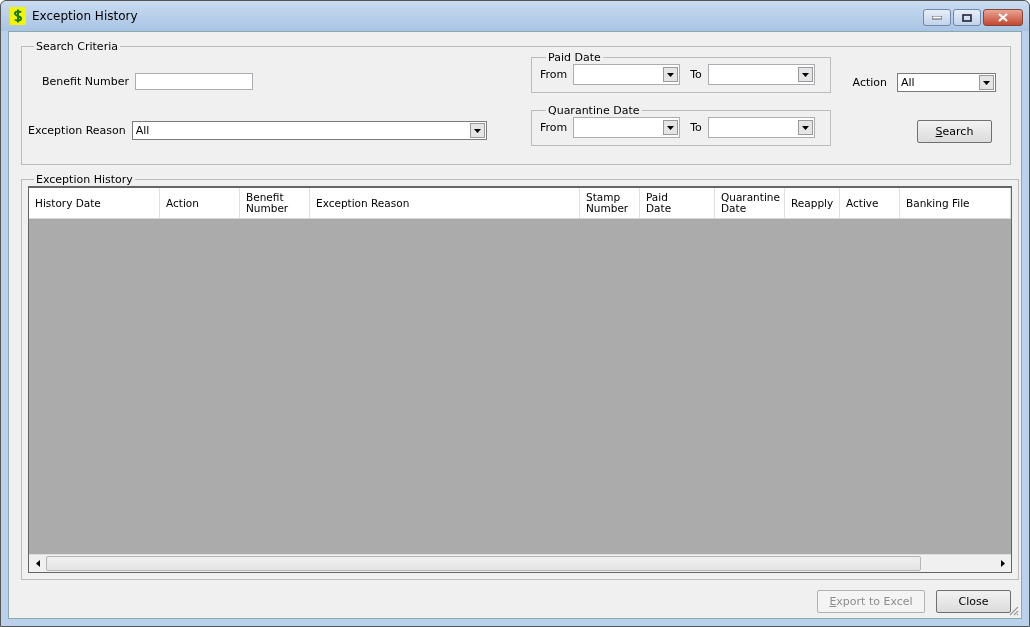 The height and width of the screenshot is (627, 1030). What do you see at coordinates (946, 82) in the screenshot?
I see `action-dropdown: All` at bounding box center [946, 82].